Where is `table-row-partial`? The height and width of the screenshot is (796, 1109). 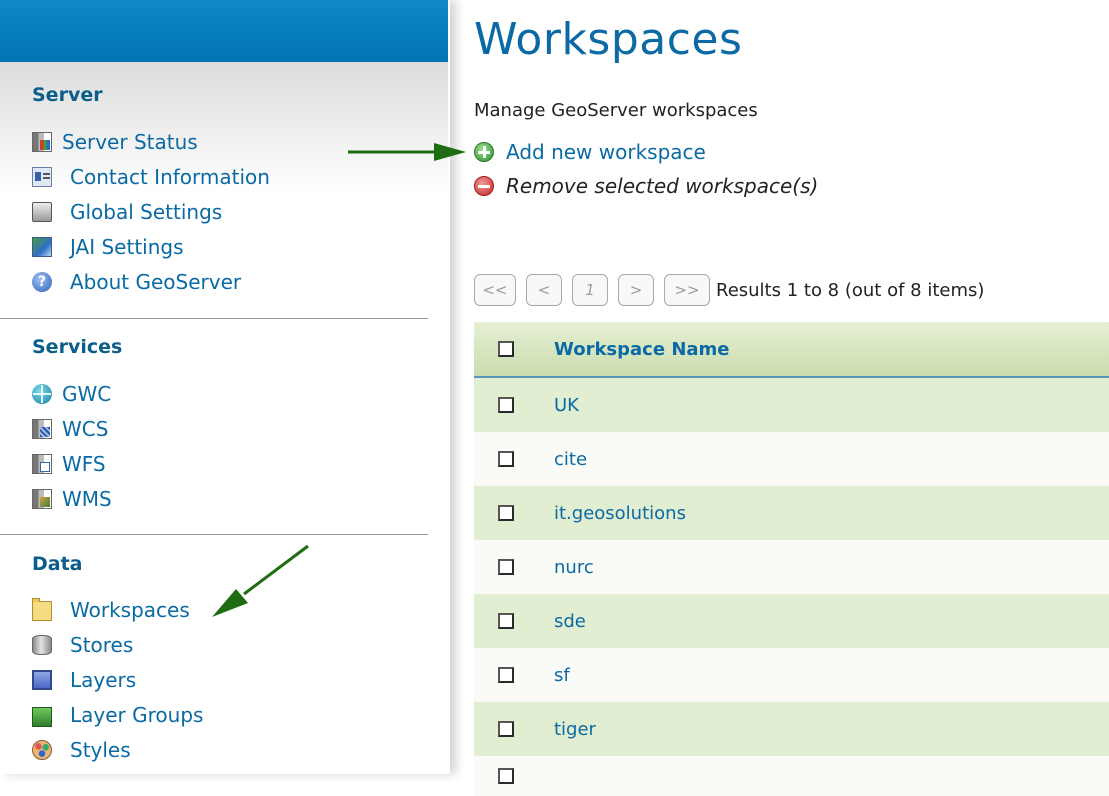 table-row-partial is located at coordinates (791, 776).